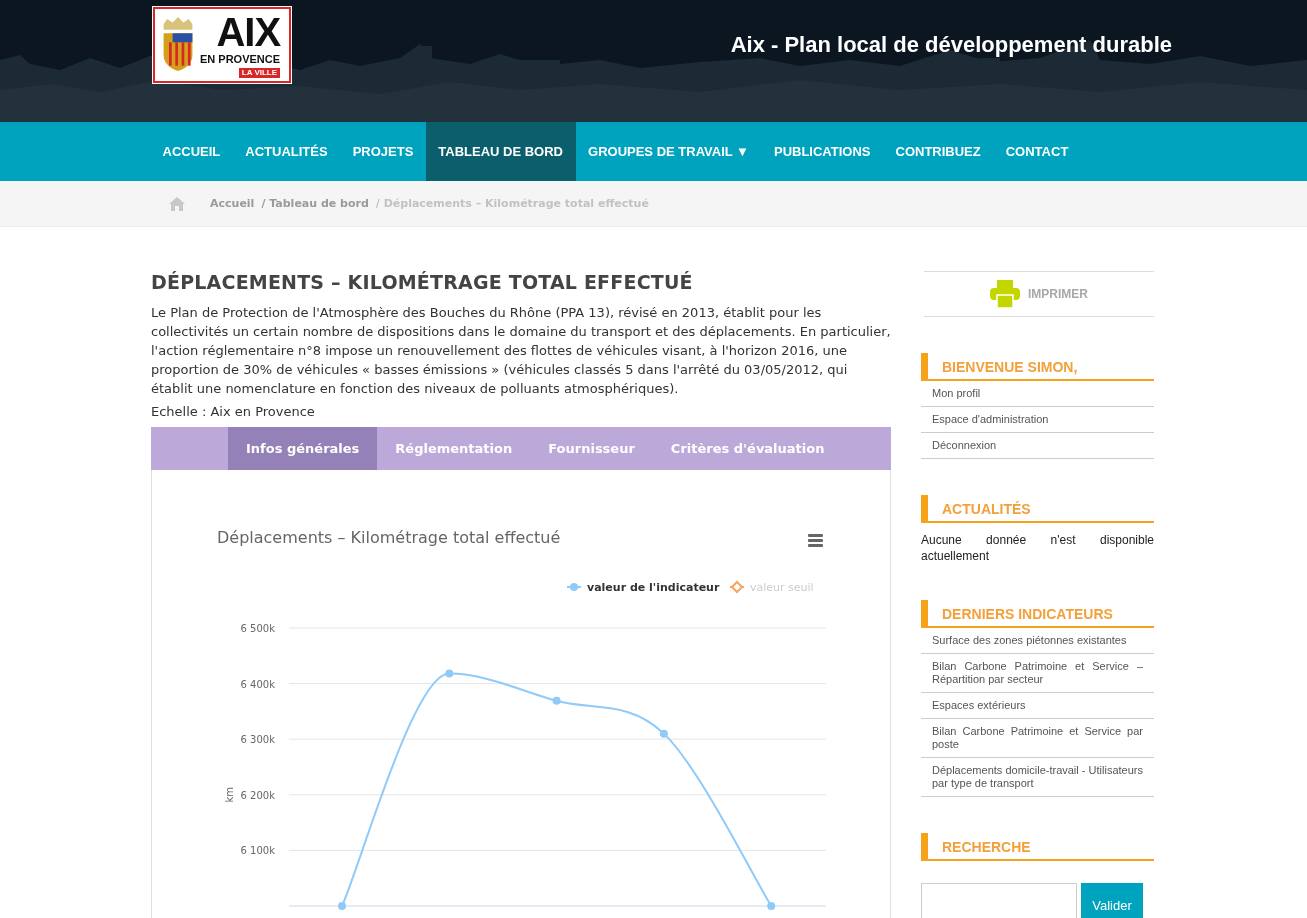 The width and height of the screenshot is (1307, 918). Describe the element at coordinates (643, 587) in the screenshot. I see `legend-item: valeur de l'indicateur` at that location.